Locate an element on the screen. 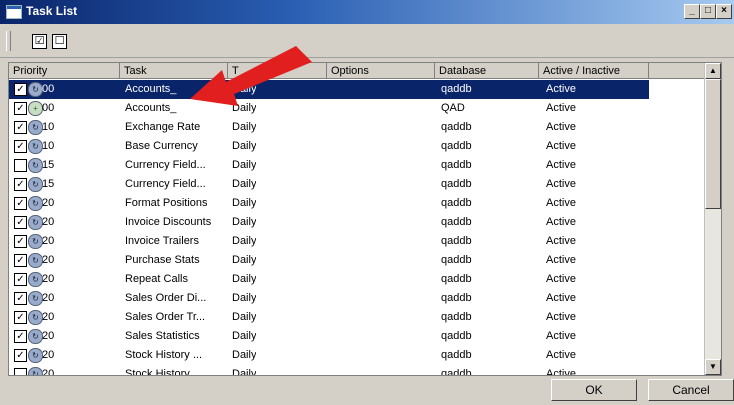  table-row: ✓ ↻ 20 Format Positions Daily qaddb Active is located at coordinates (329, 203).